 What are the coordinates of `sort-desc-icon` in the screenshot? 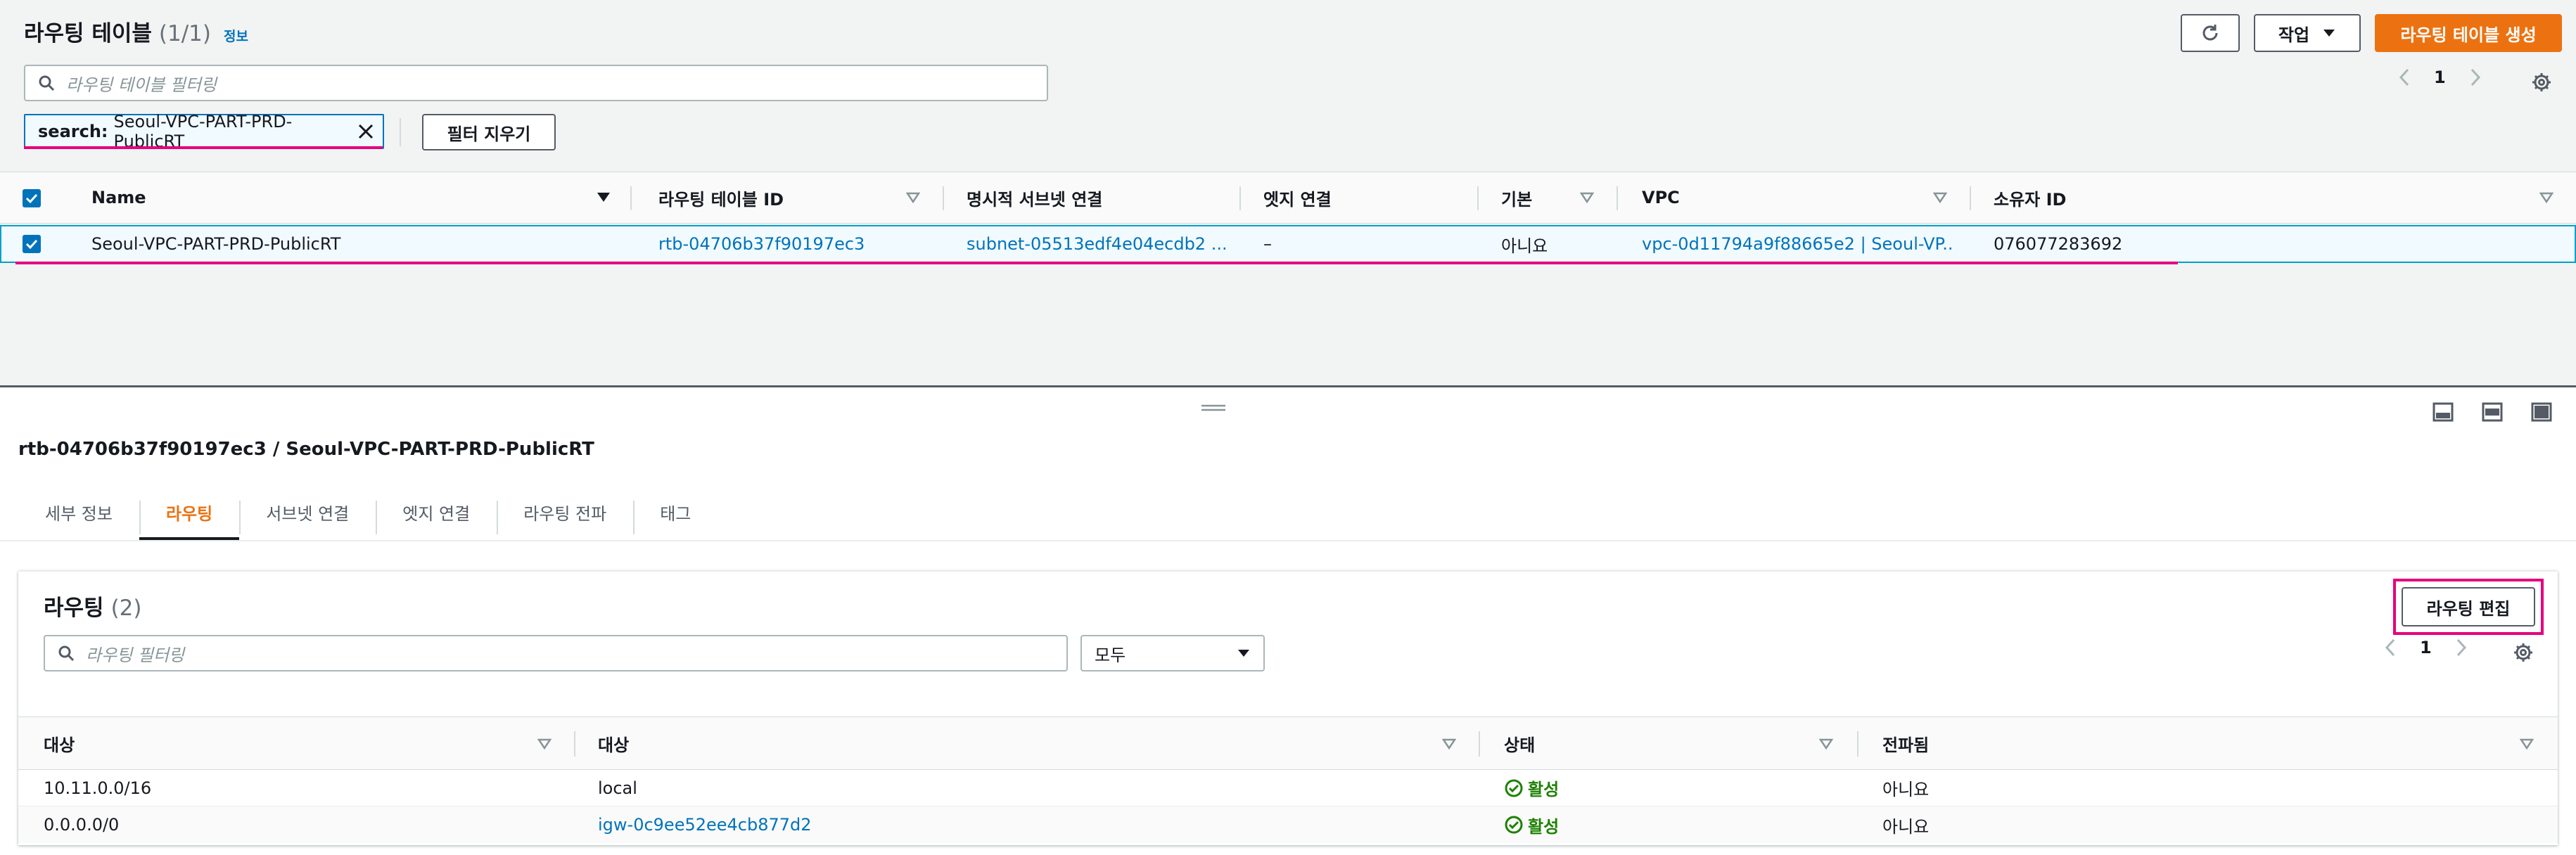 It's located at (604, 198).